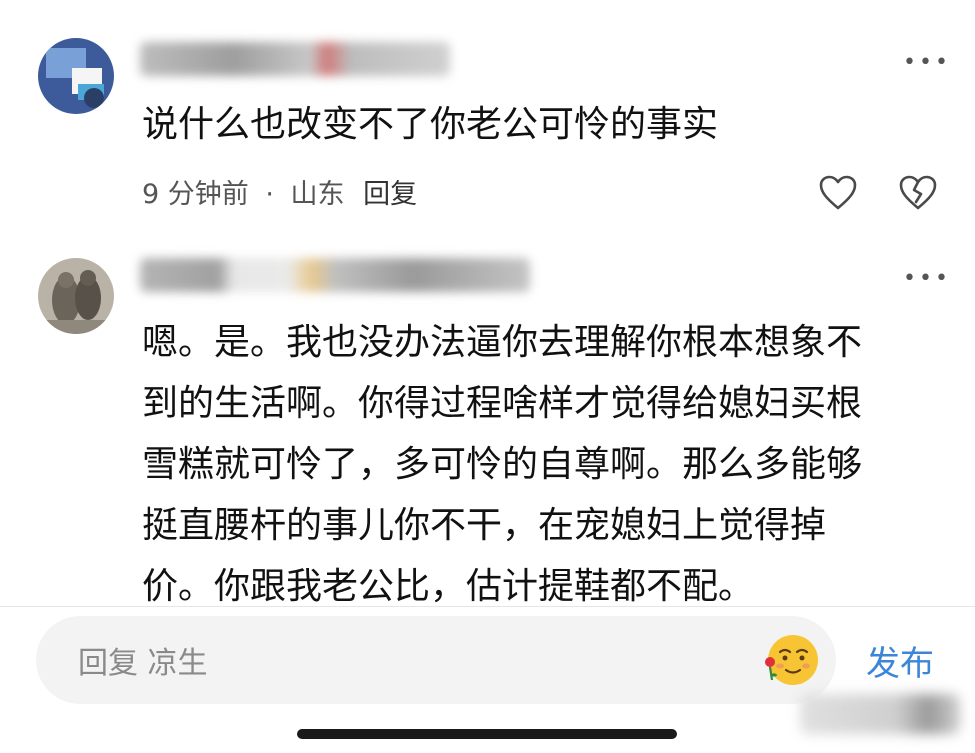 The height and width of the screenshot is (753, 975). I want to click on emoji-icon, so click(791, 661).